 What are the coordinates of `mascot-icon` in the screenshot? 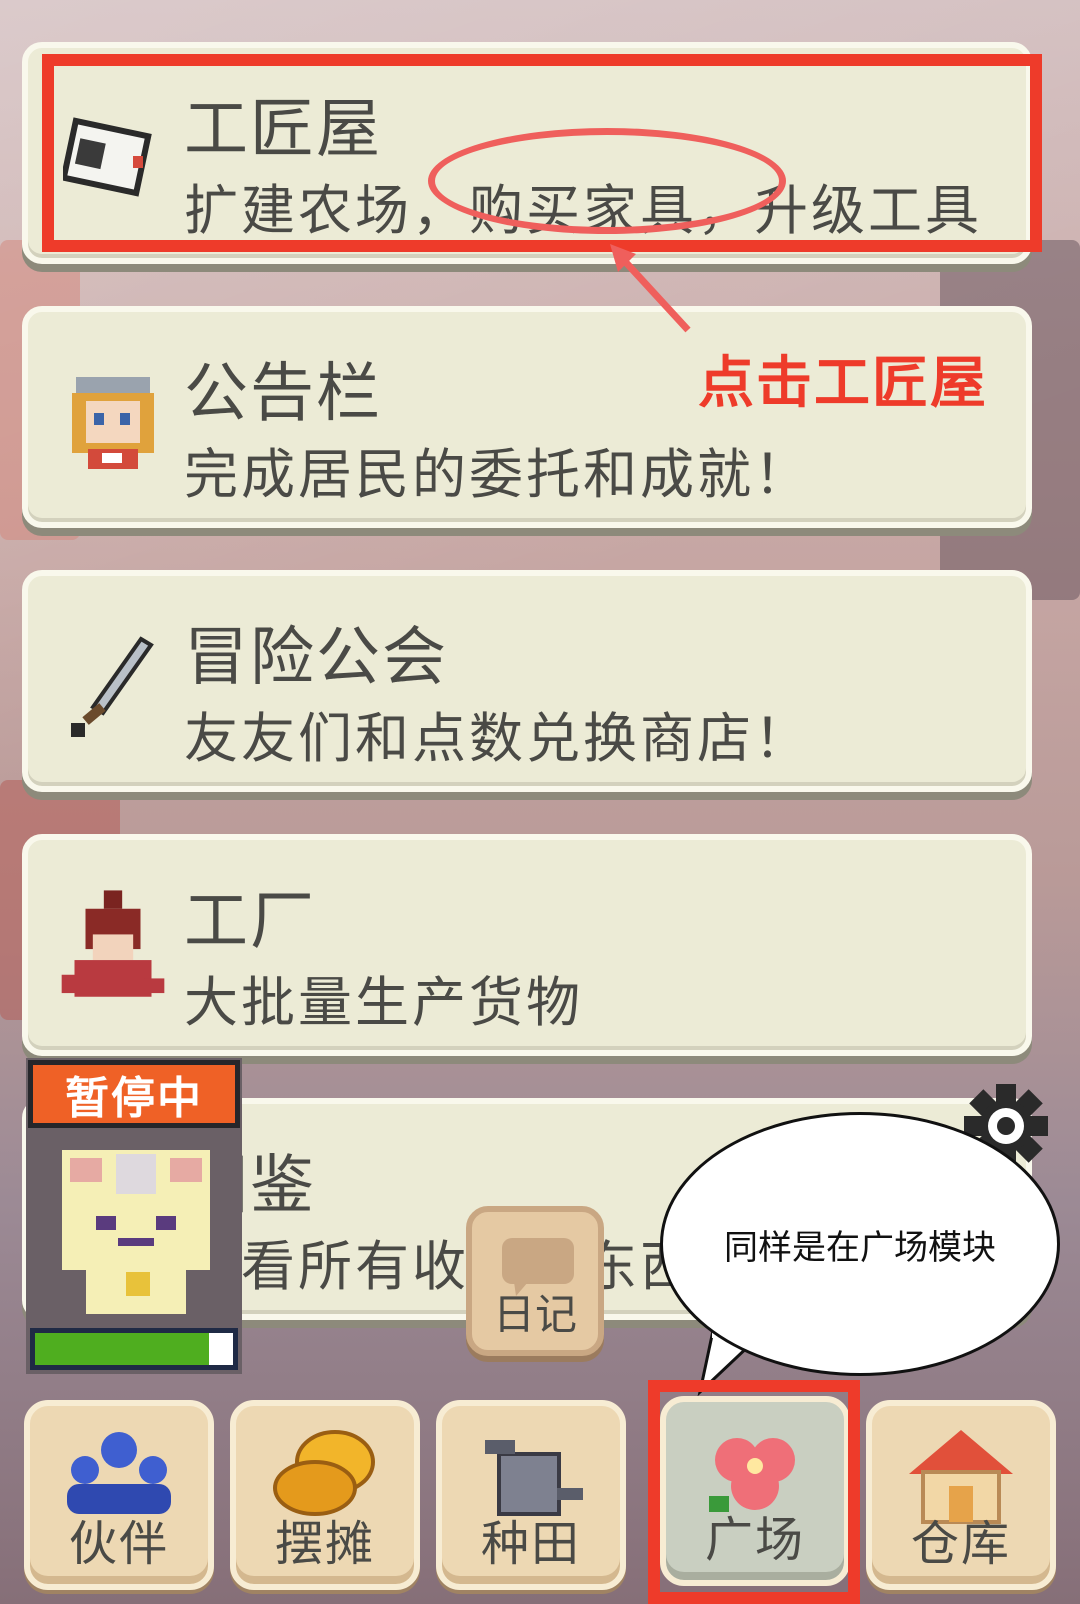 It's located at (113, 950).